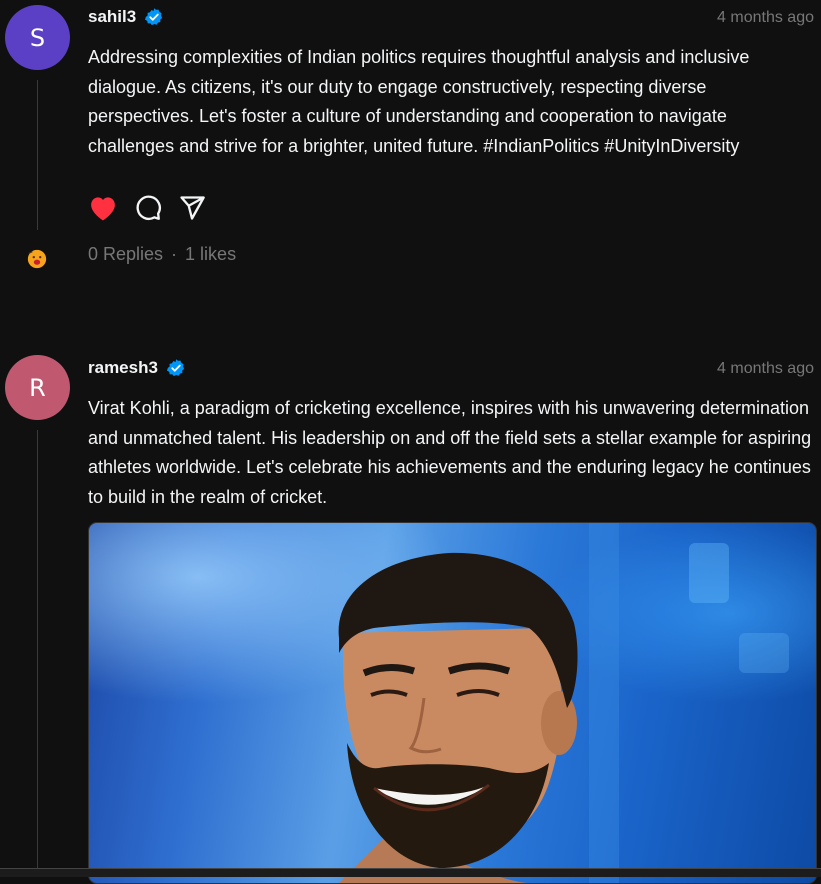 The image size is (821, 884). I want to click on avatar-letter: R, so click(37, 387).